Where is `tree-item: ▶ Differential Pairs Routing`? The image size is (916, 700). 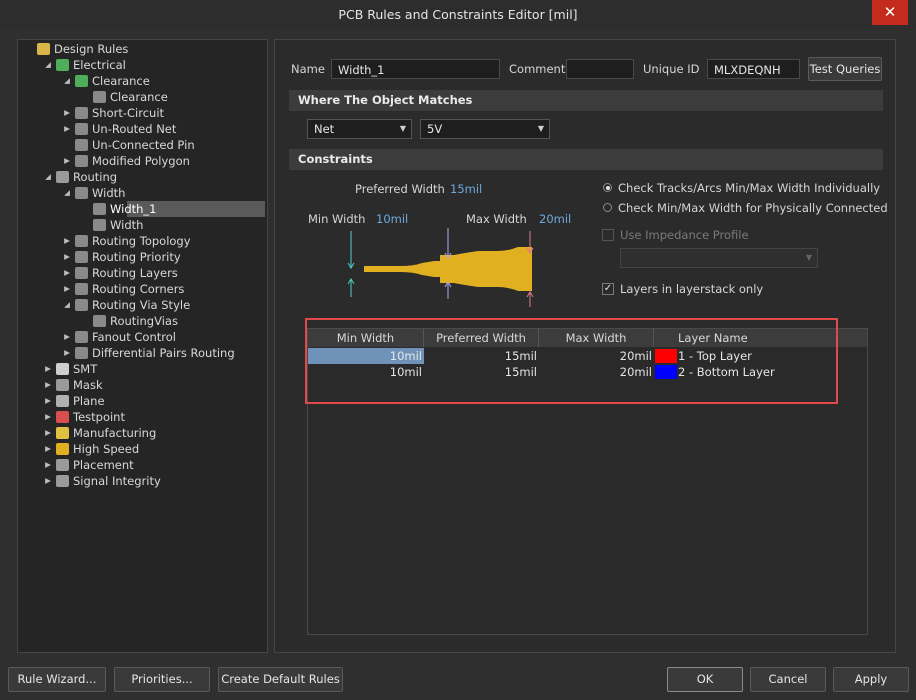 tree-item: ▶ Differential Pairs Routing is located at coordinates (141, 353).